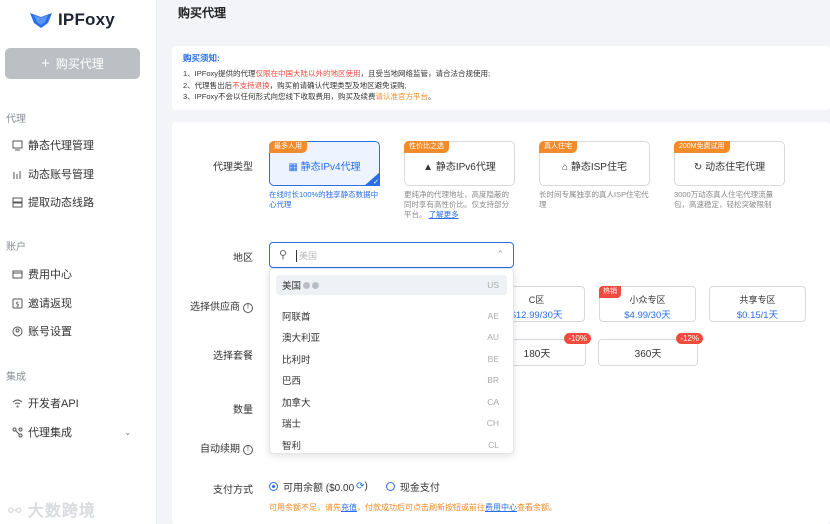 The height and width of the screenshot is (524, 830). What do you see at coordinates (17, 403) in the screenshot?
I see `wifi-icon` at bounding box center [17, 403].